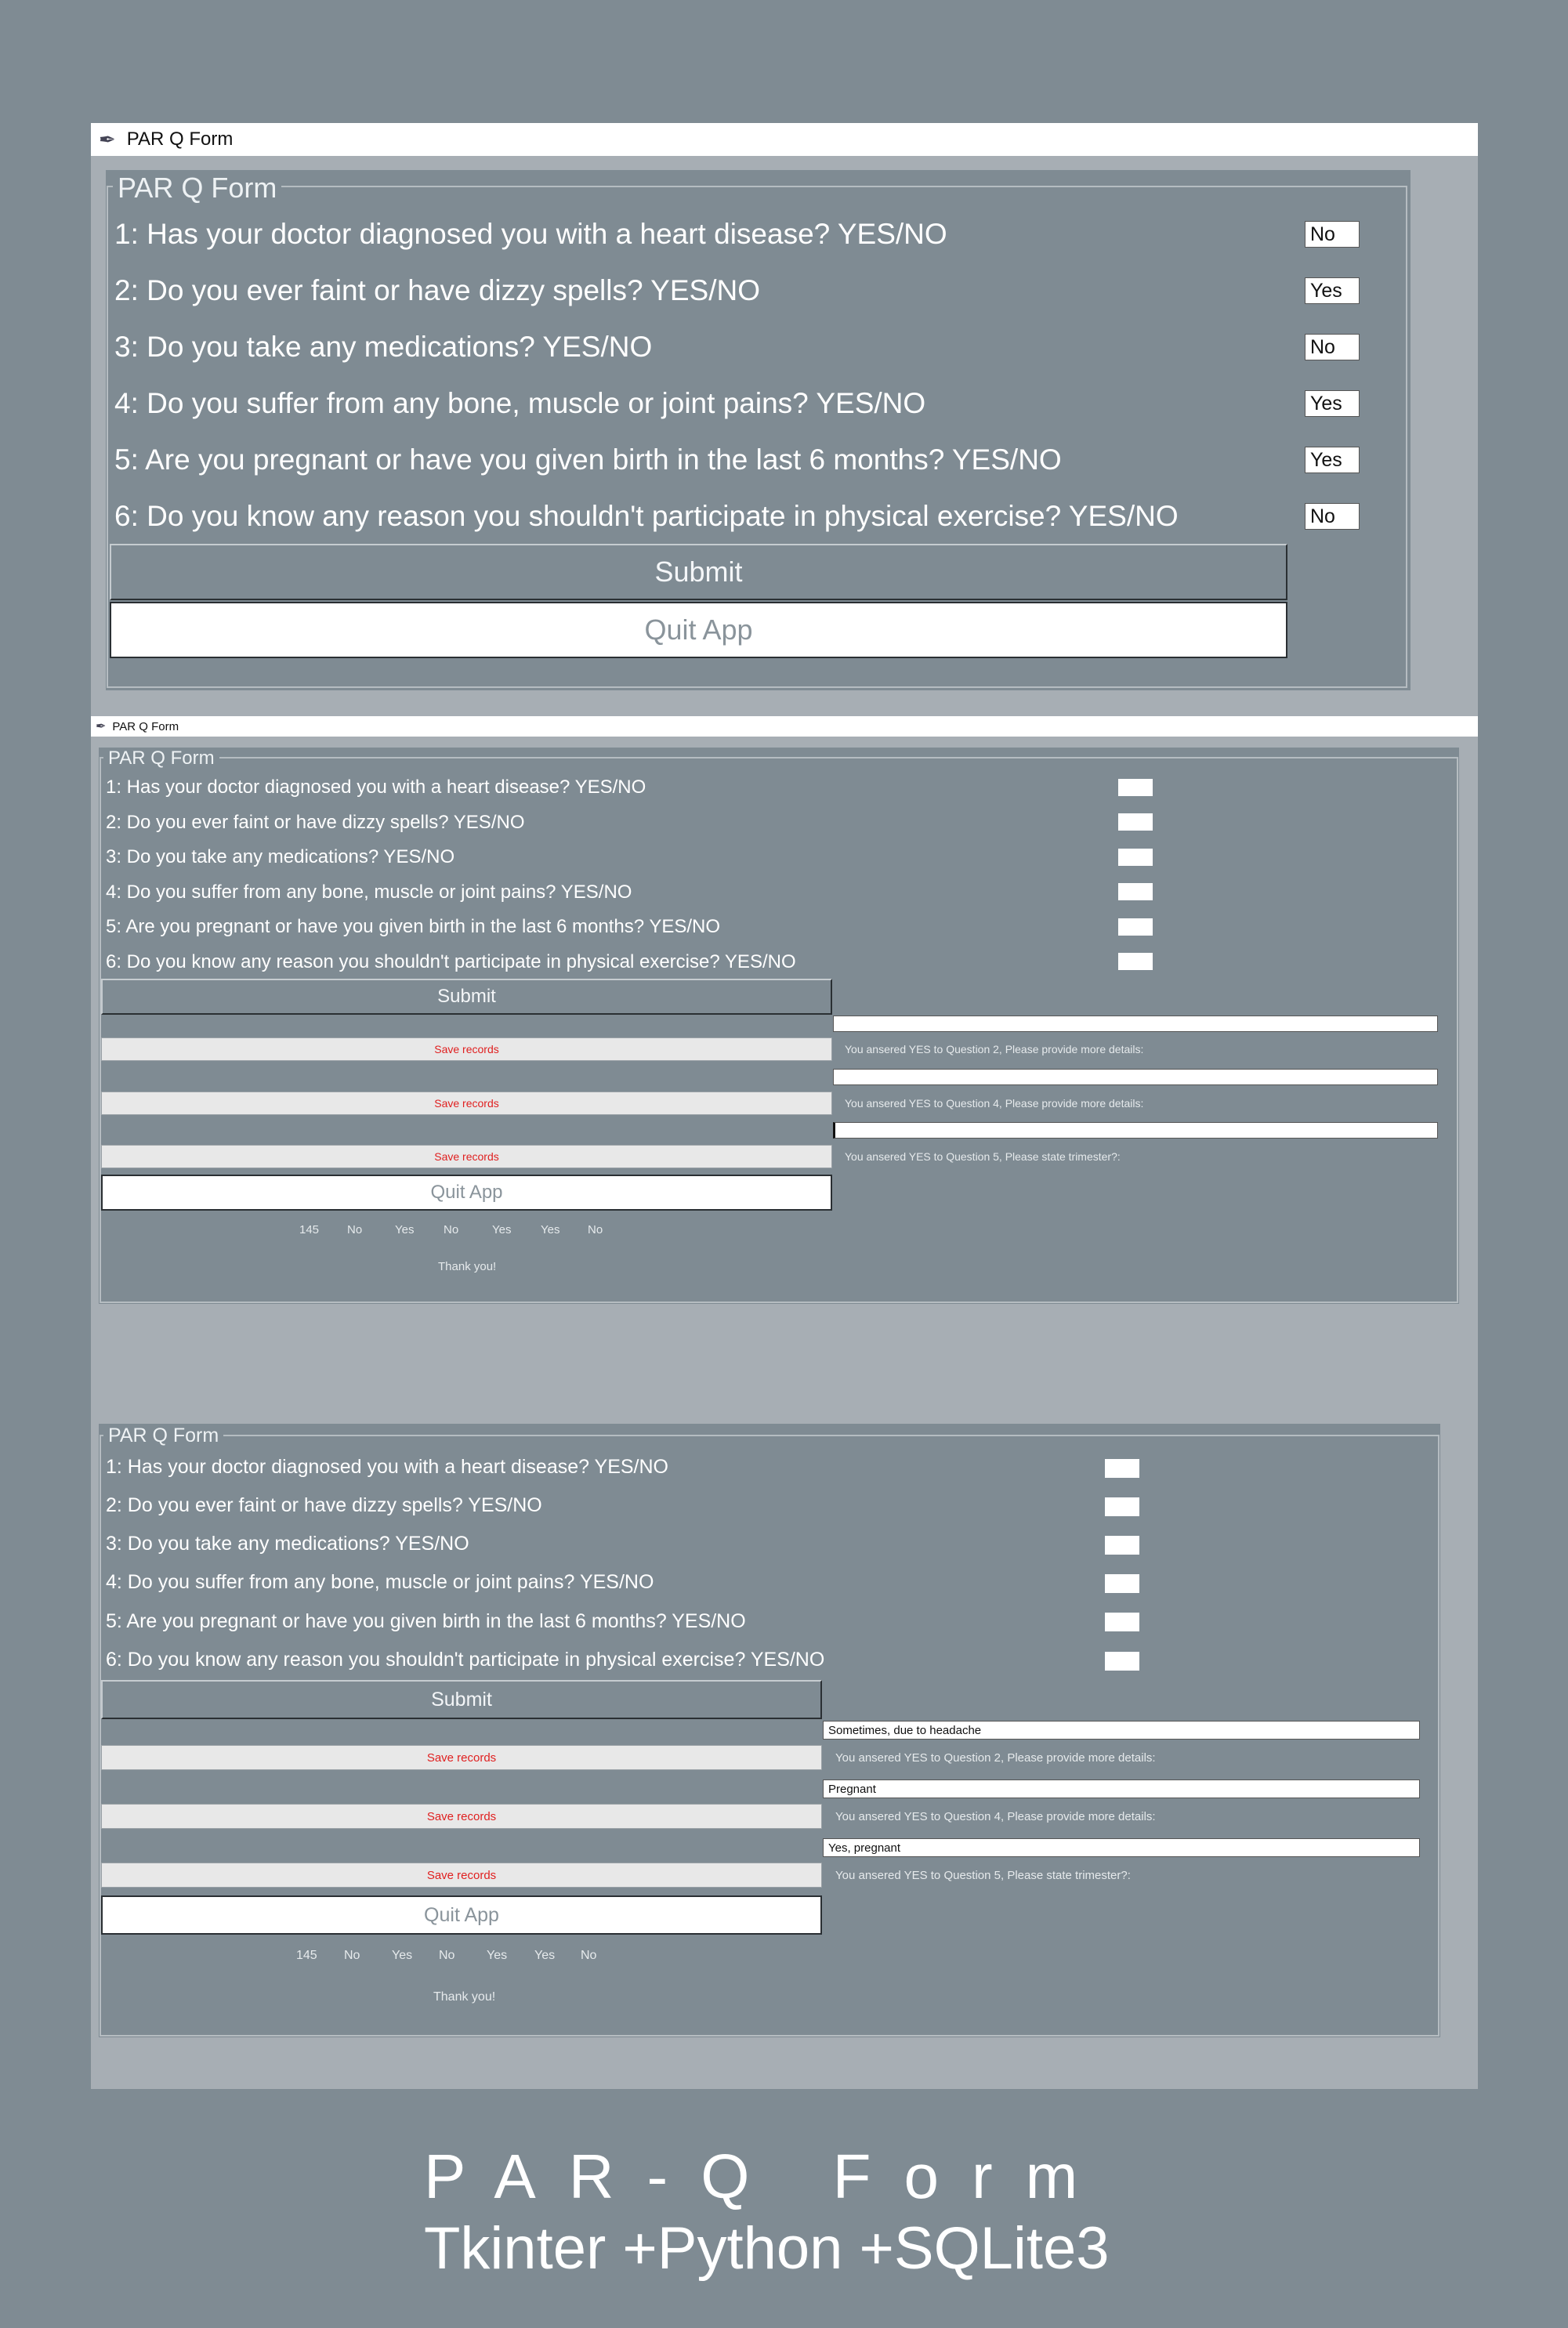  I want to click on w2-record-ans-4: Yes, so click(502, 1229).